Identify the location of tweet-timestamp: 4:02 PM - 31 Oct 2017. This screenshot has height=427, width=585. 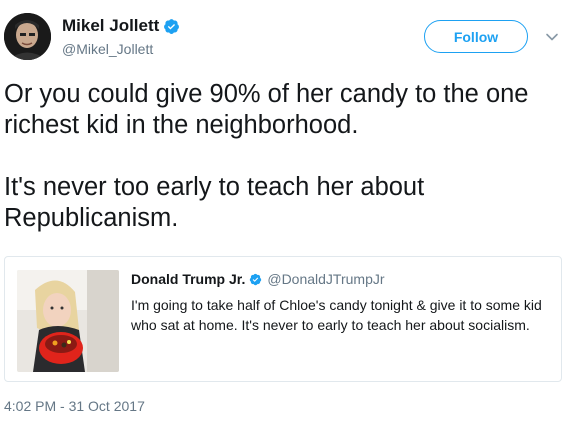
(74, 406).